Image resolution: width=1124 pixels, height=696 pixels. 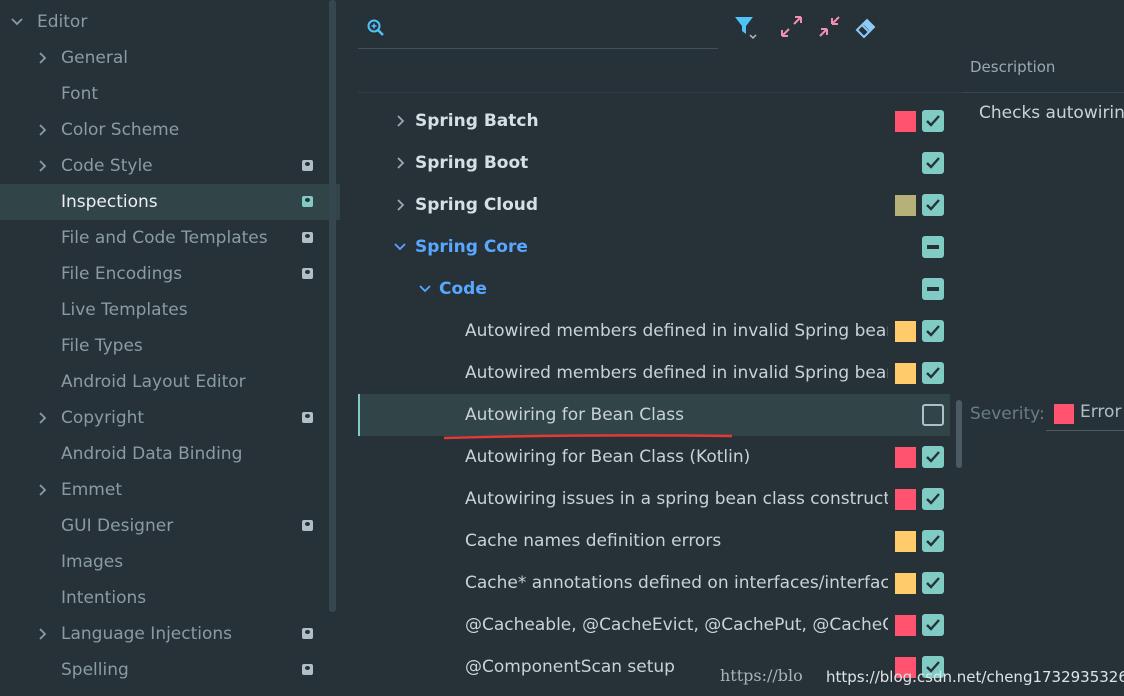 I want to click on inspection-label: Spring Boot, so click(x=472, y=163).